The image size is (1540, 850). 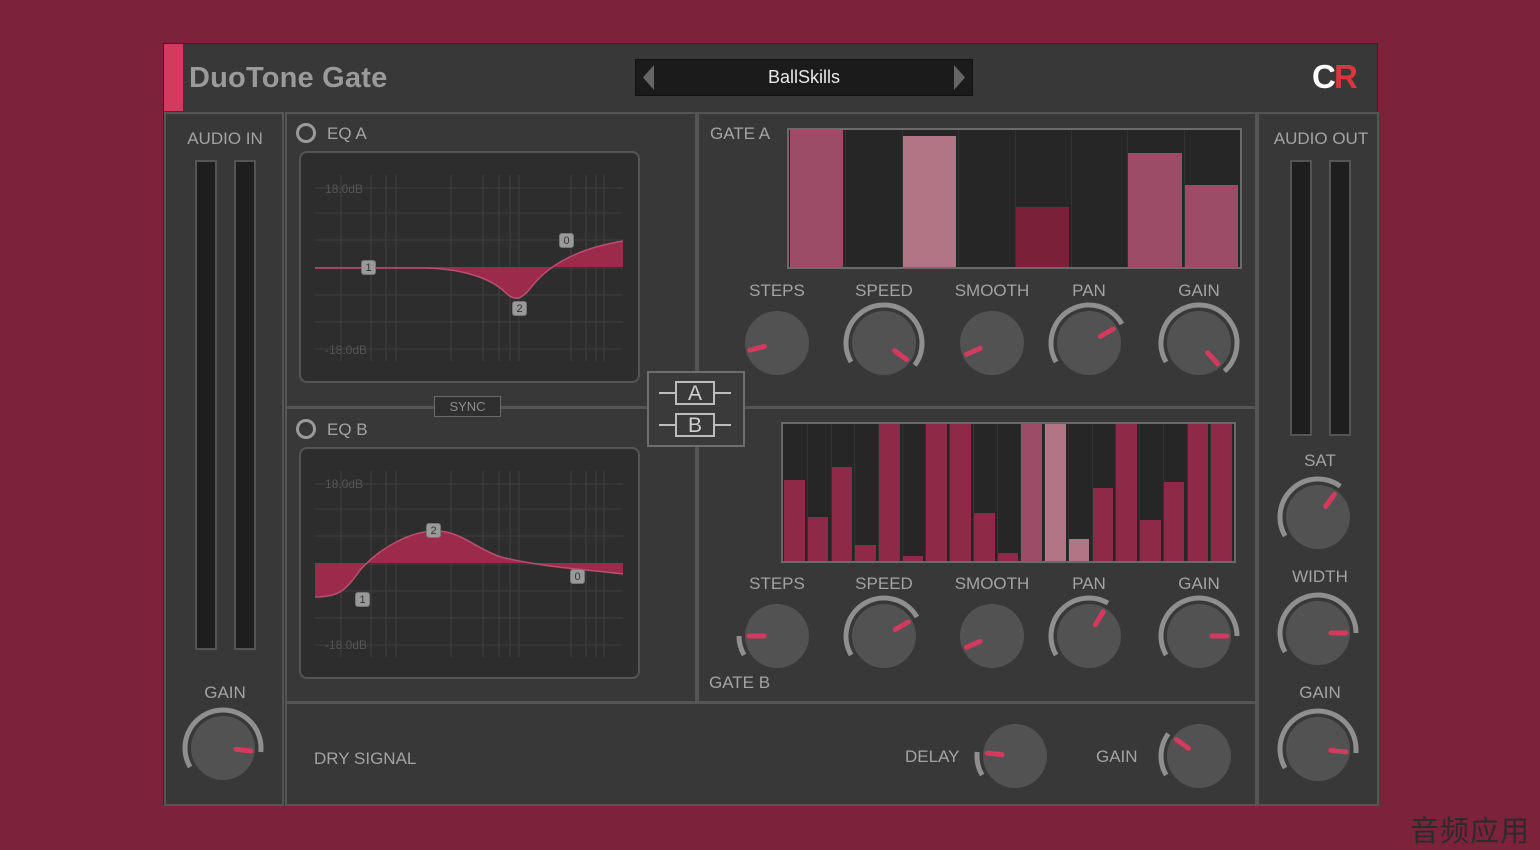 I want to click on gate-b-steps-label: STEPS, so click(x=777, y=583).